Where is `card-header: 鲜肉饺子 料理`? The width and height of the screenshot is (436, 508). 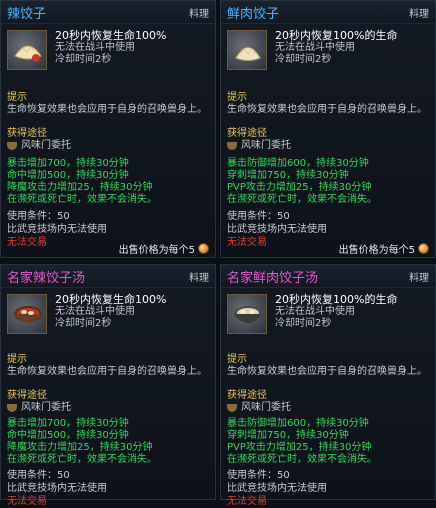
card-header: 鲜肉饺子 料理 is located at coordinates (328, 12).